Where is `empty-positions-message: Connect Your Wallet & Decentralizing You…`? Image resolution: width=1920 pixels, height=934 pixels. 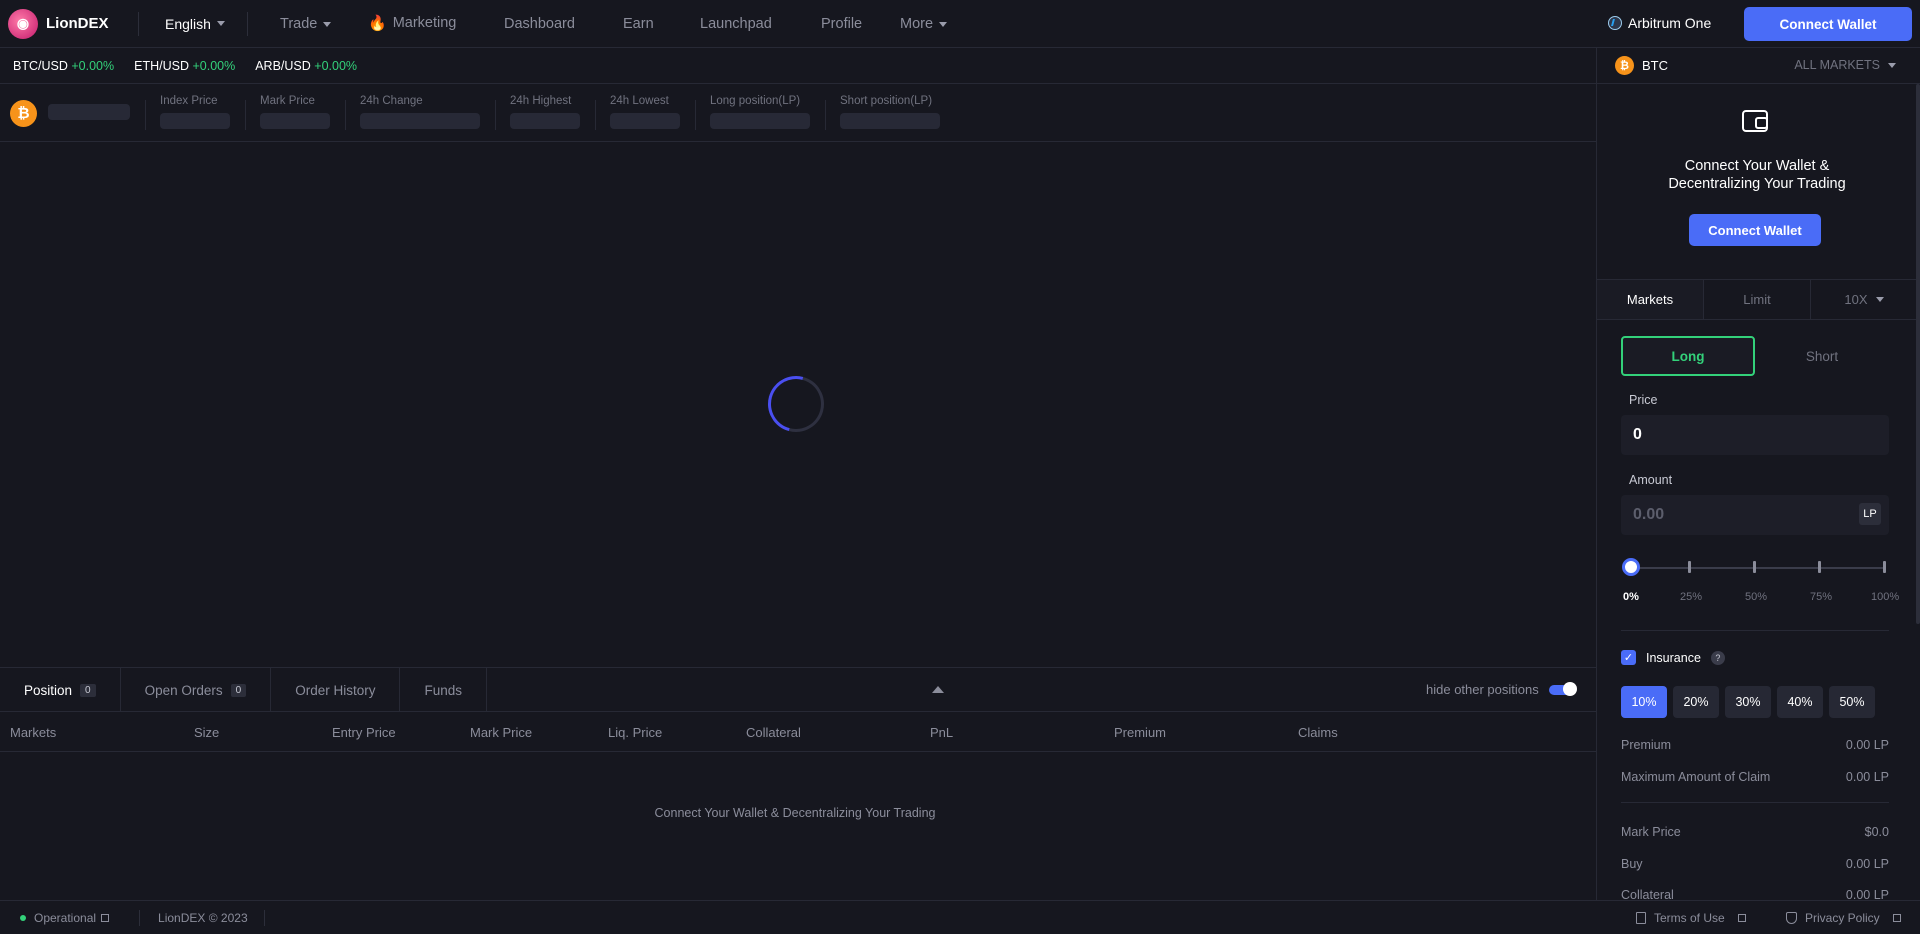 empty-positions-message: Connect Your Wallet & Decentralizing You… is located at coordinates (795, 813).